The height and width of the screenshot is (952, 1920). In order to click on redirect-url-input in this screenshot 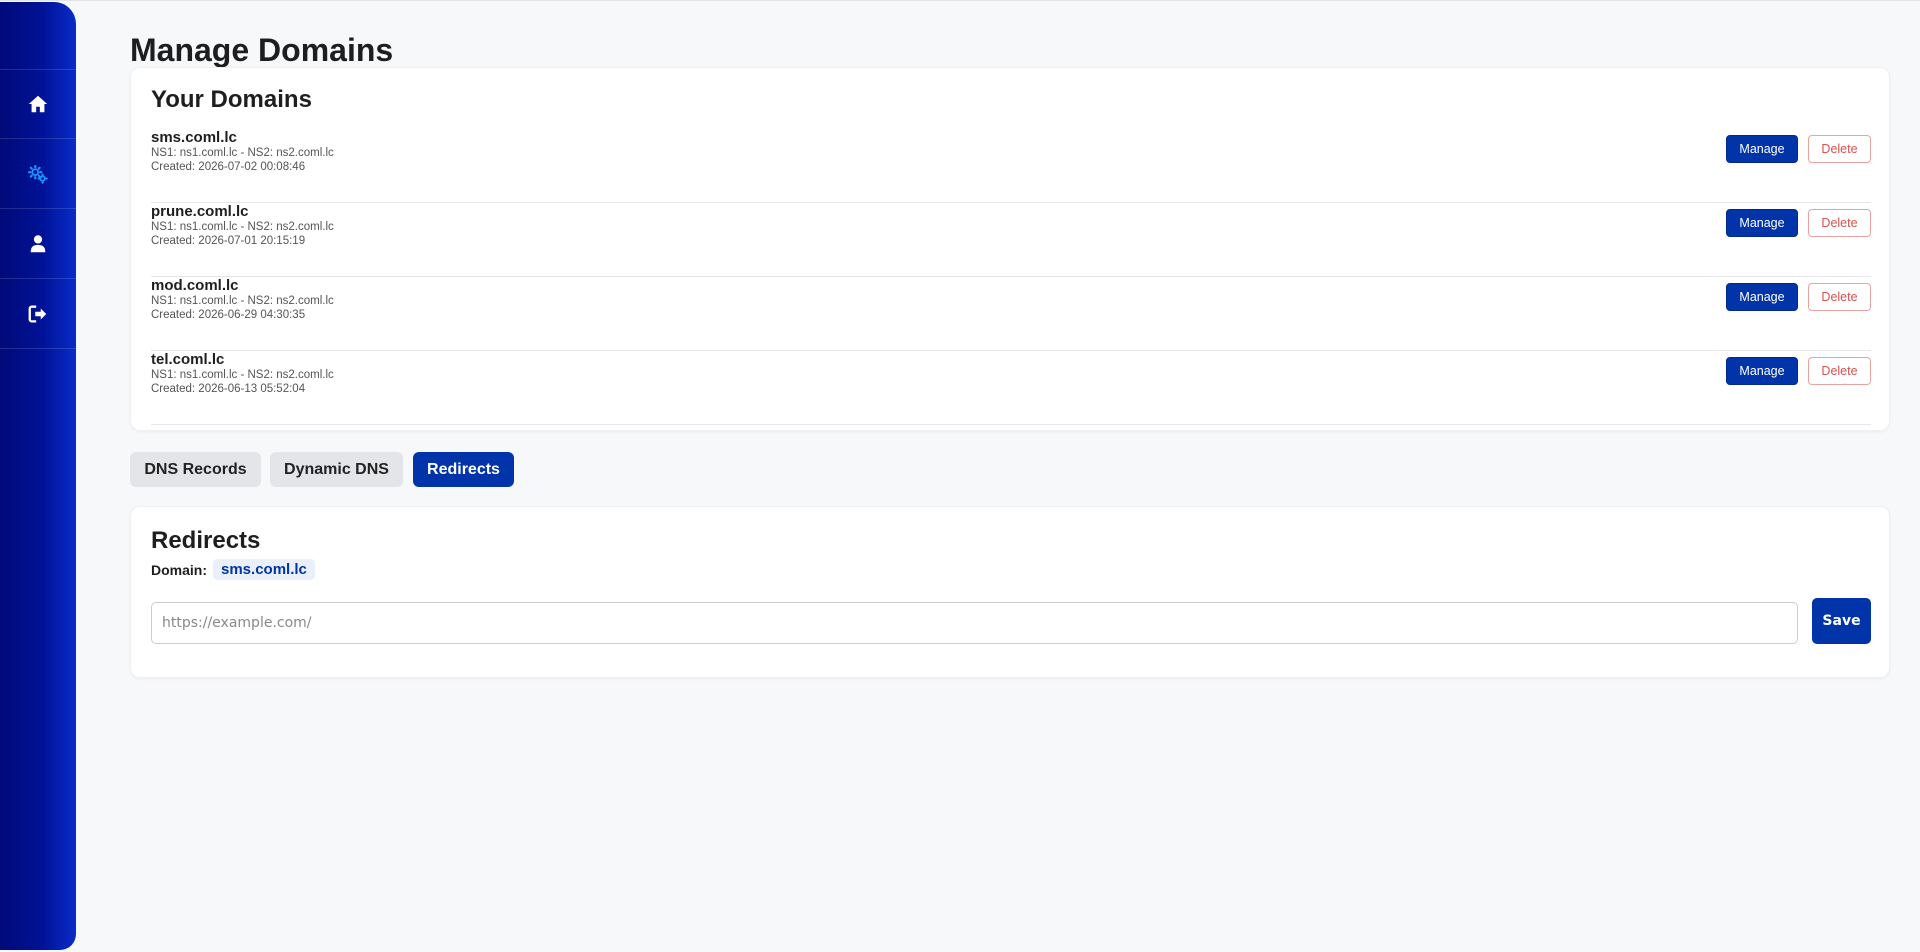, I will do `click(974, 623)`.